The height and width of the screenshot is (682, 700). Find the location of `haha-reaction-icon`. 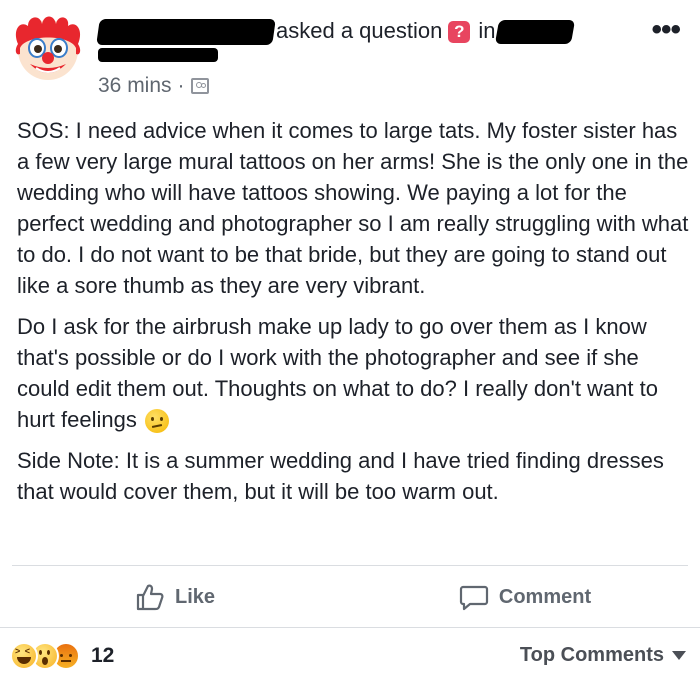

haha-reaction-icon is located at coordinates (24, 656).